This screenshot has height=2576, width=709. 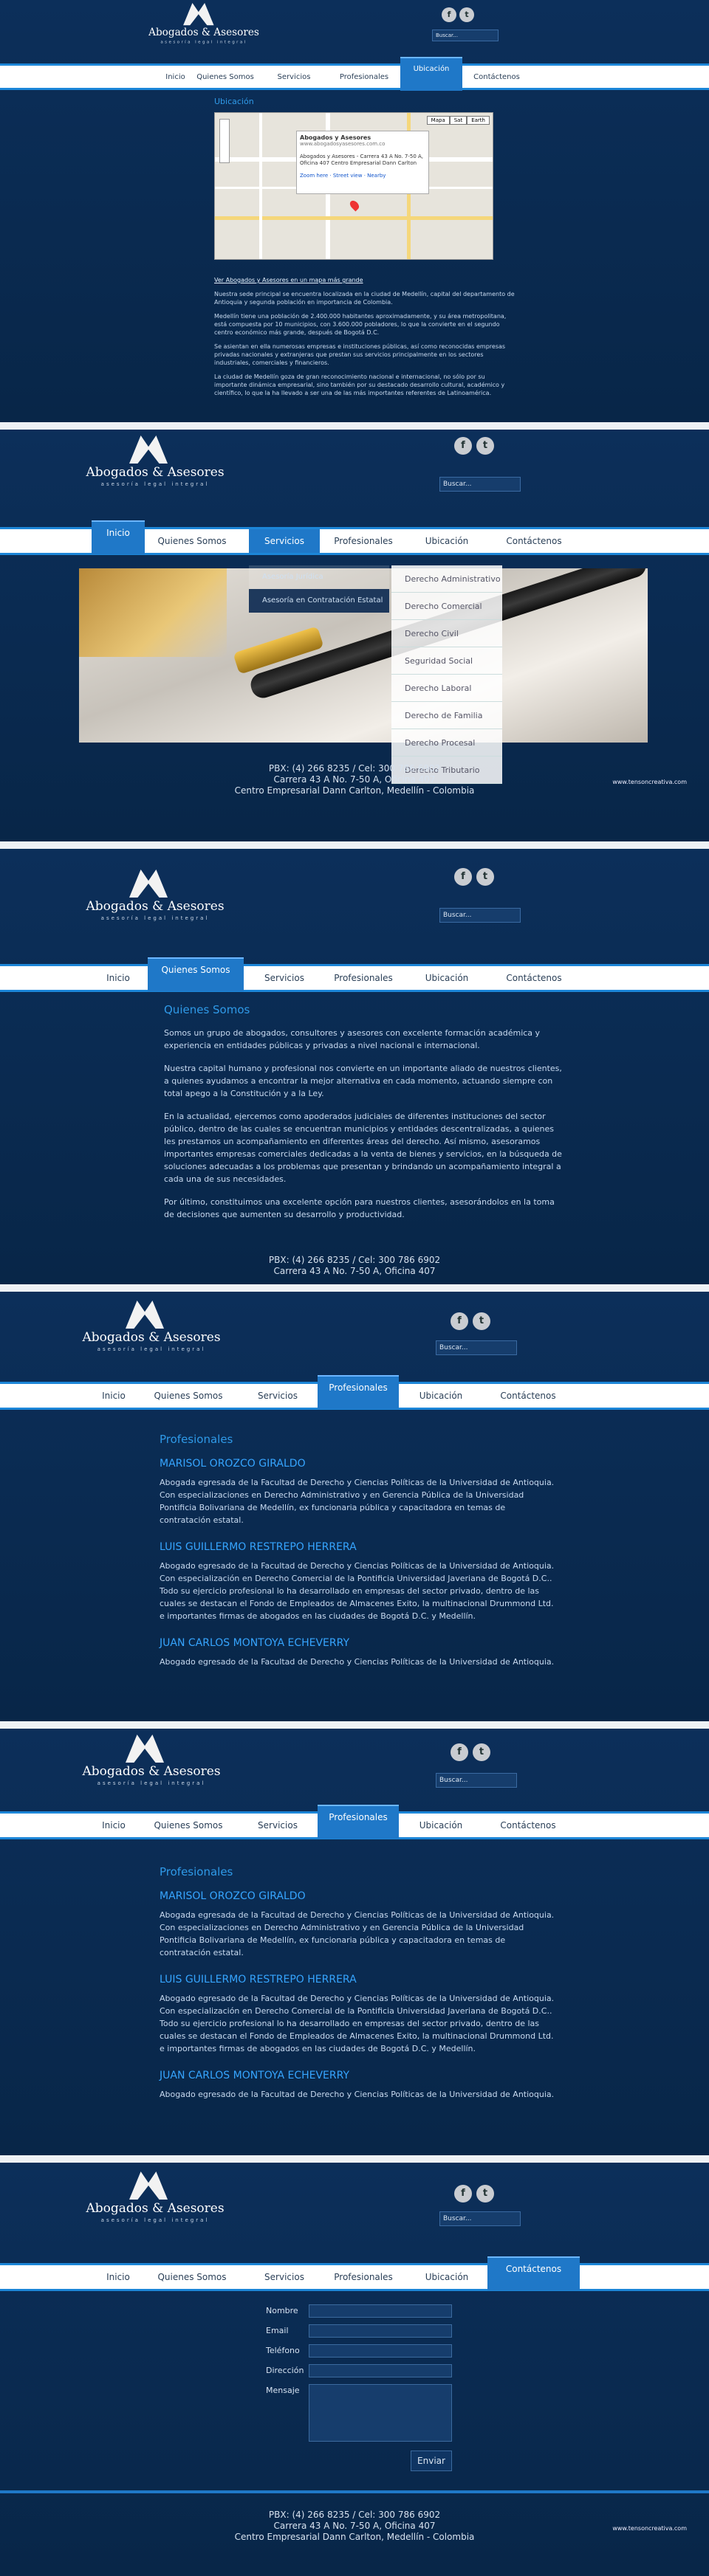 I want to click on menu-item-derecho: Derecho Comercial, so click(x=446, y=607).